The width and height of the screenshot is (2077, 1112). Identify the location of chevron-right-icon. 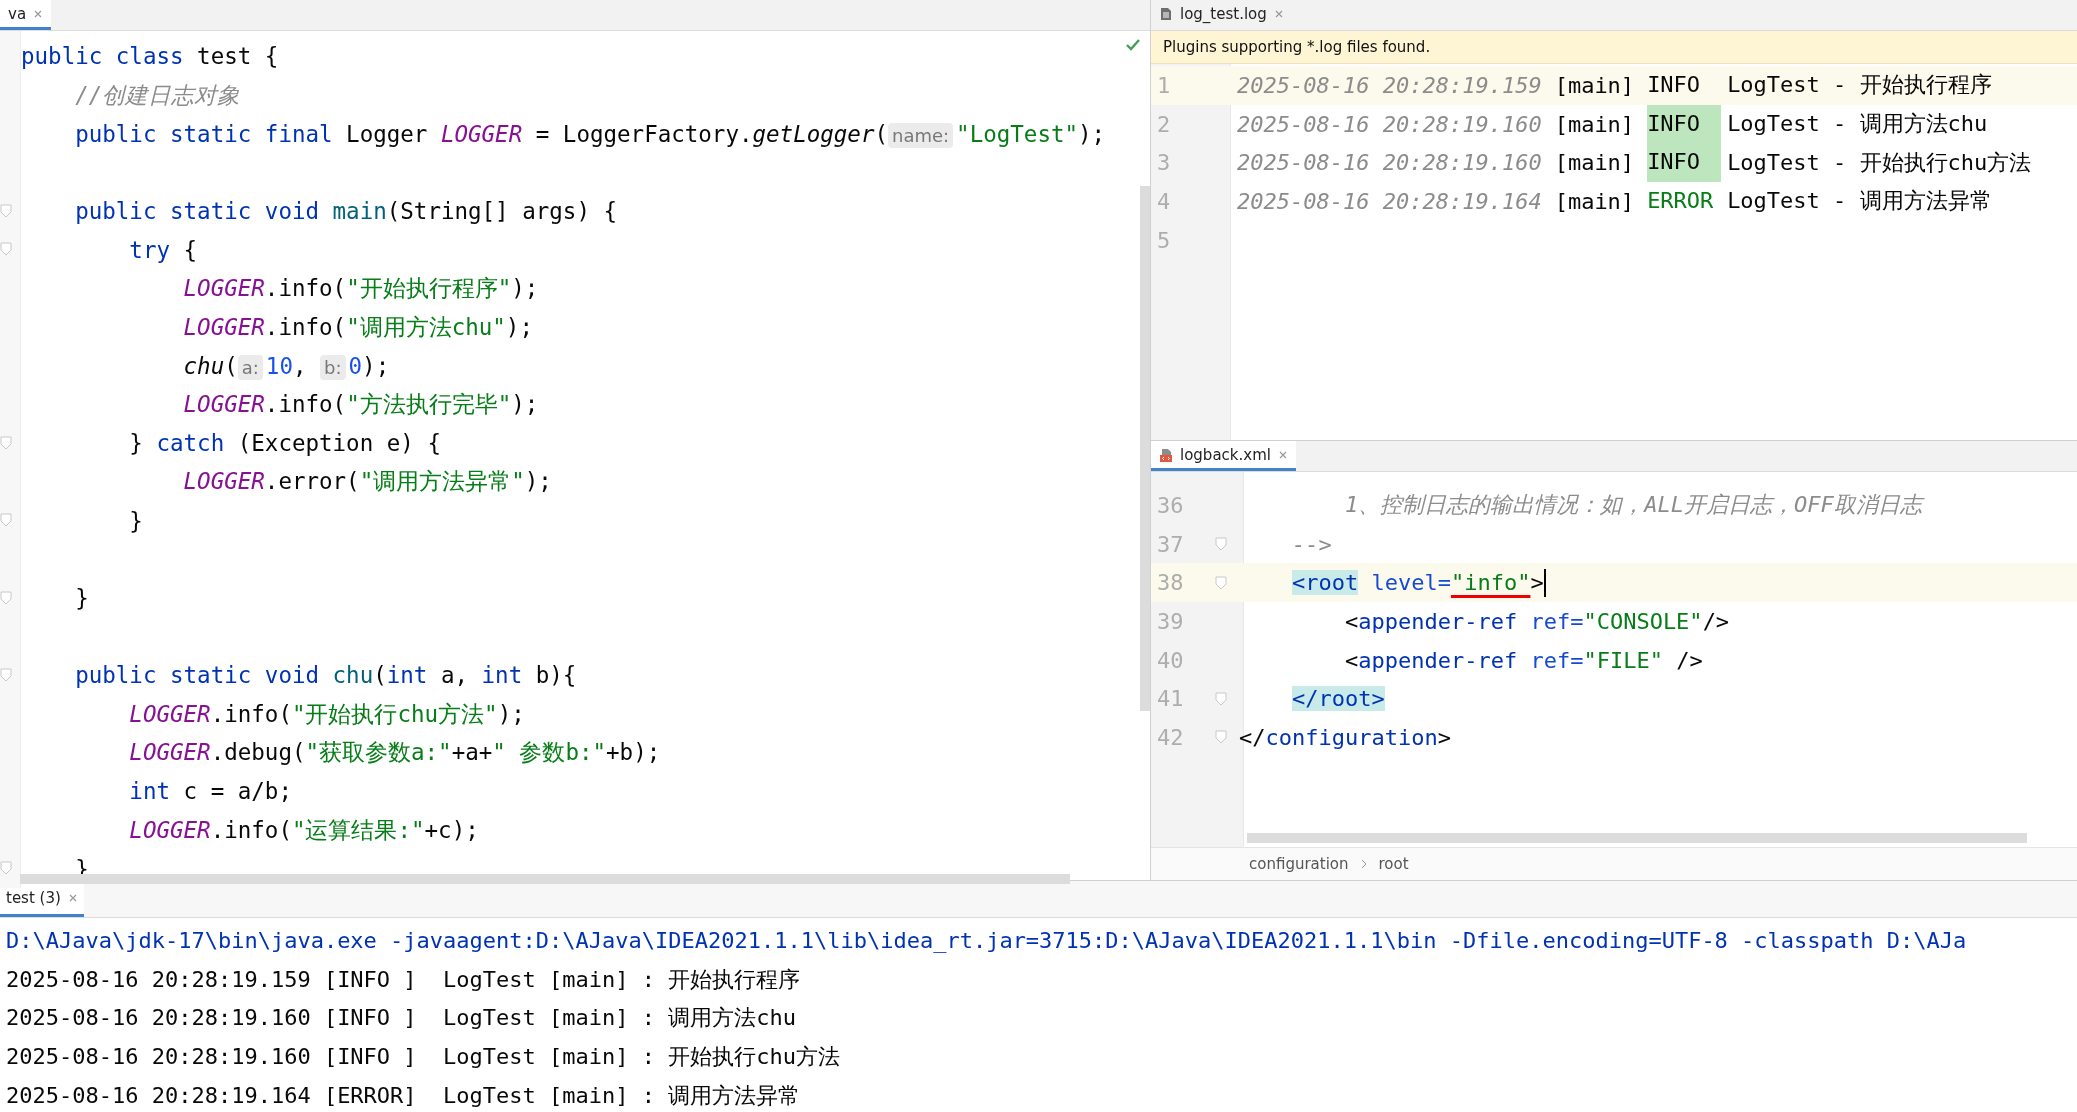
(1363, 864).